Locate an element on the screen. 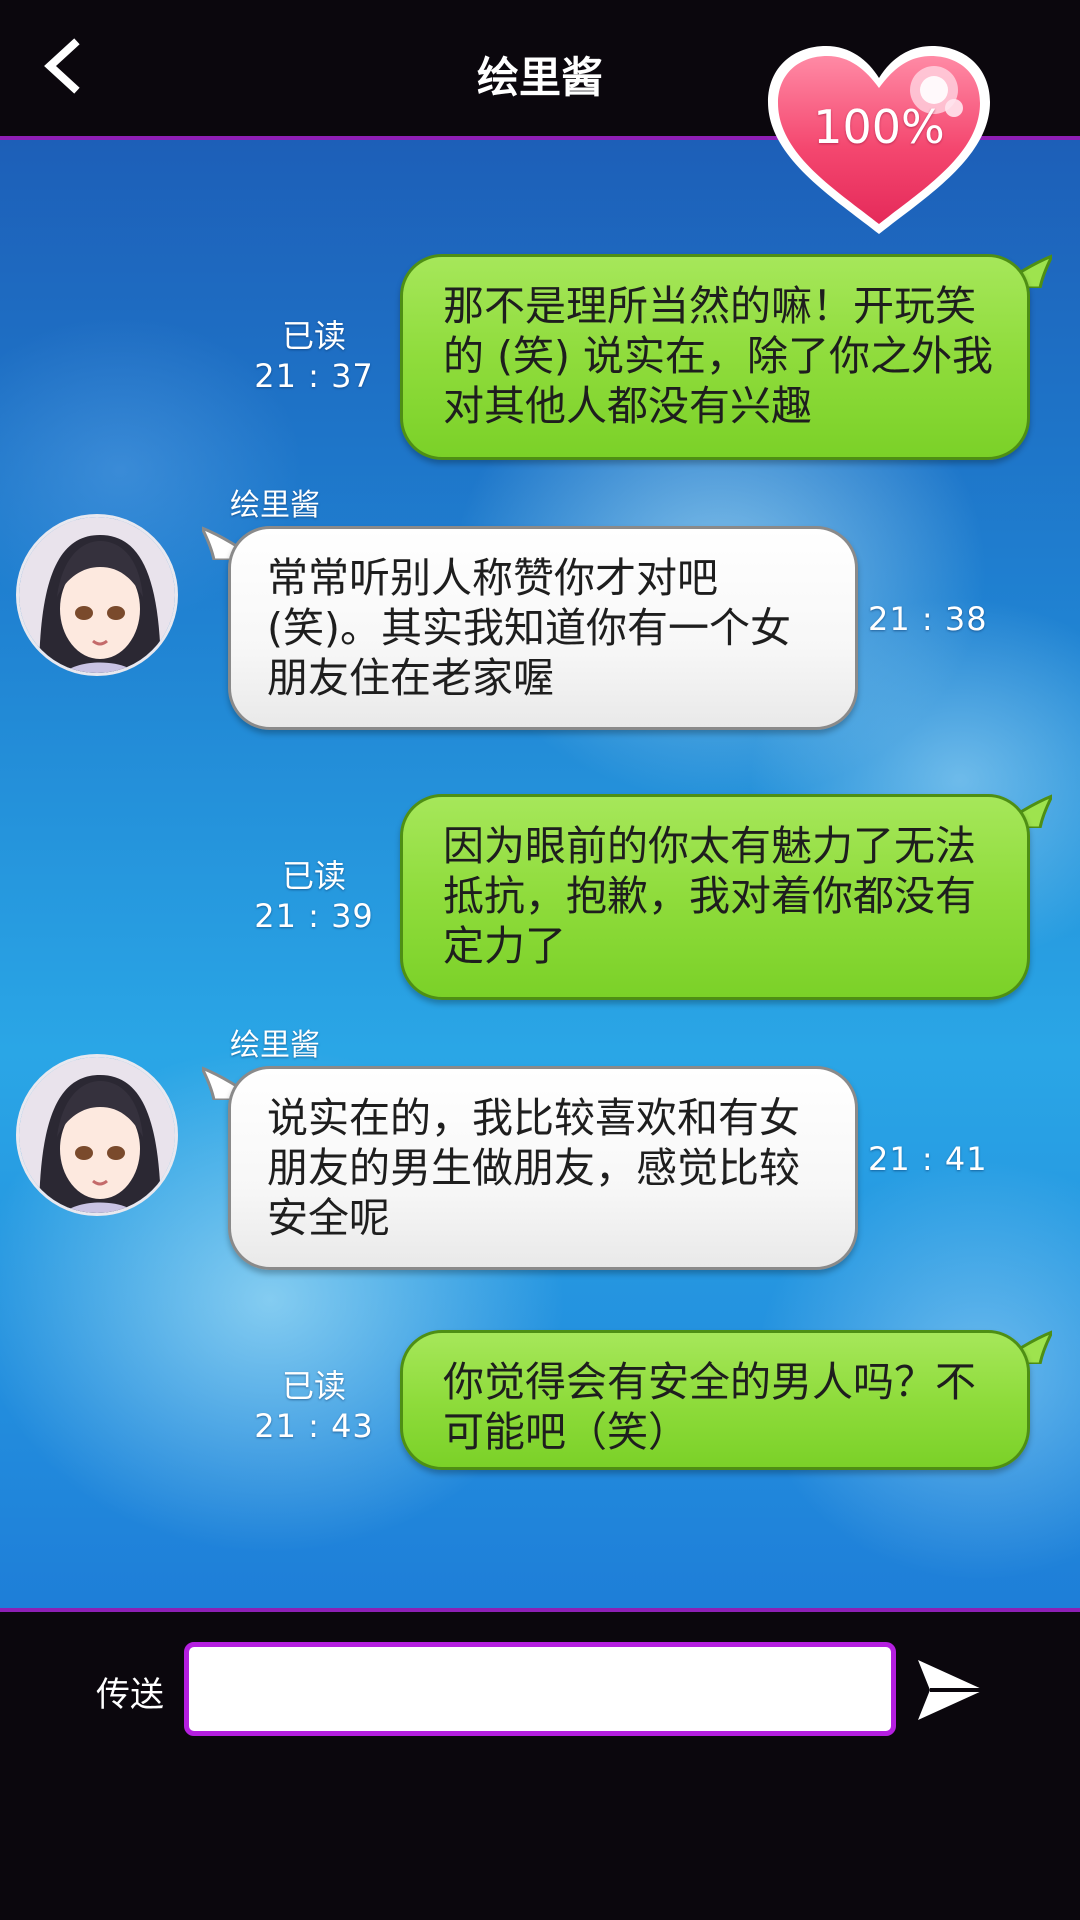 This screenshot has width=1080, height=1920. message-time: 21 : 43 is located at coordinates (314, 1426).